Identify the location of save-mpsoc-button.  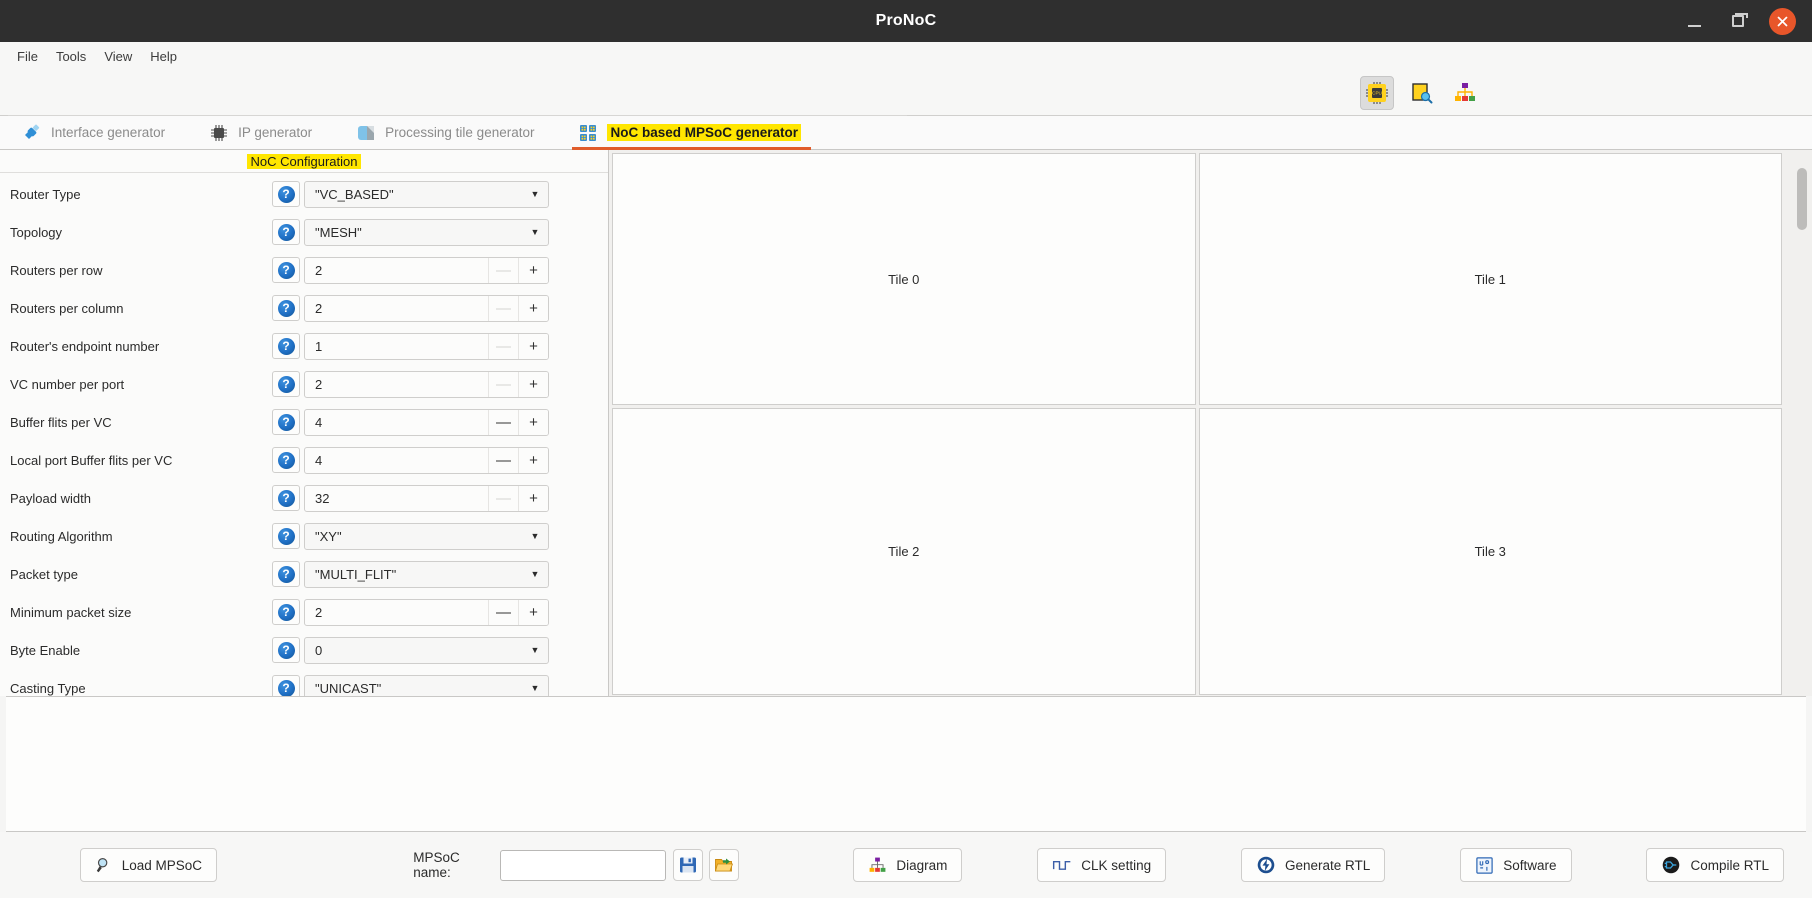
(688, 865).